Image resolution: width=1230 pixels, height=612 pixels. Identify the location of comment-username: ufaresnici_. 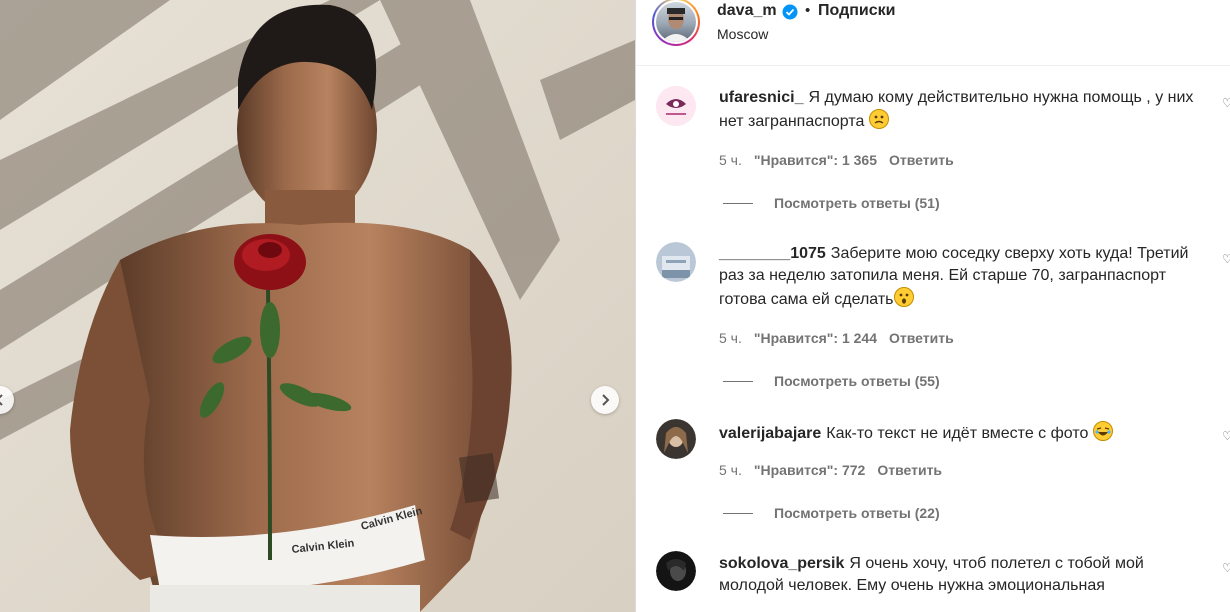
(761, 97).